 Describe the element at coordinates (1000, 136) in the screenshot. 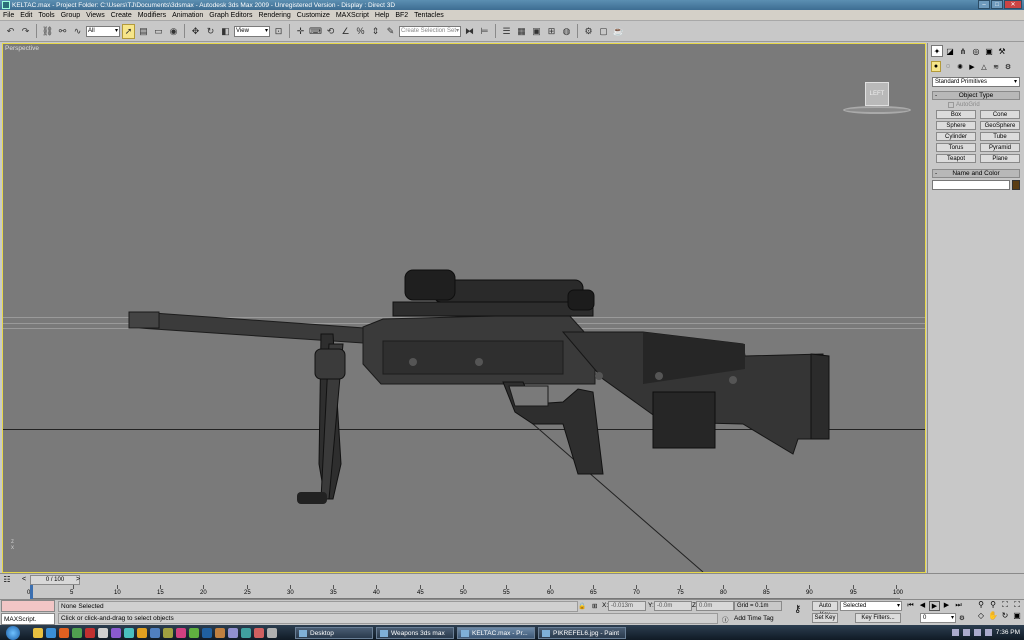

I see `tube-button: Tube` at that location.